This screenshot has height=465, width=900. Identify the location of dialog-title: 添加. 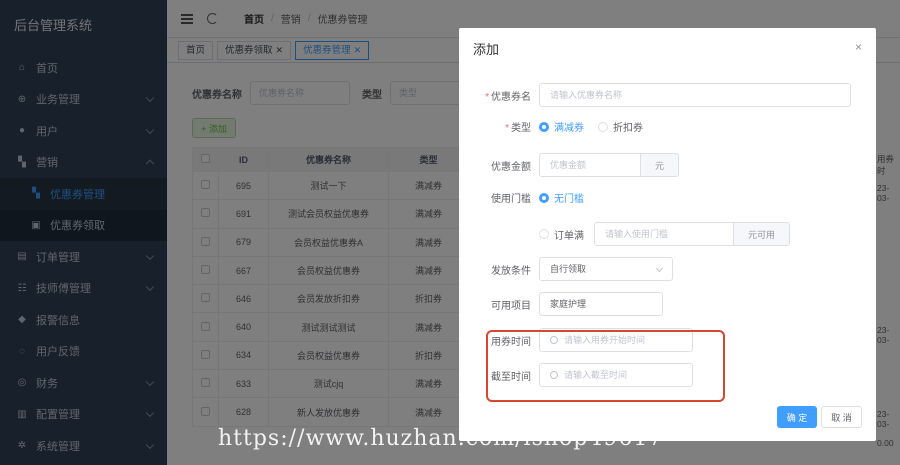
(486, 49).